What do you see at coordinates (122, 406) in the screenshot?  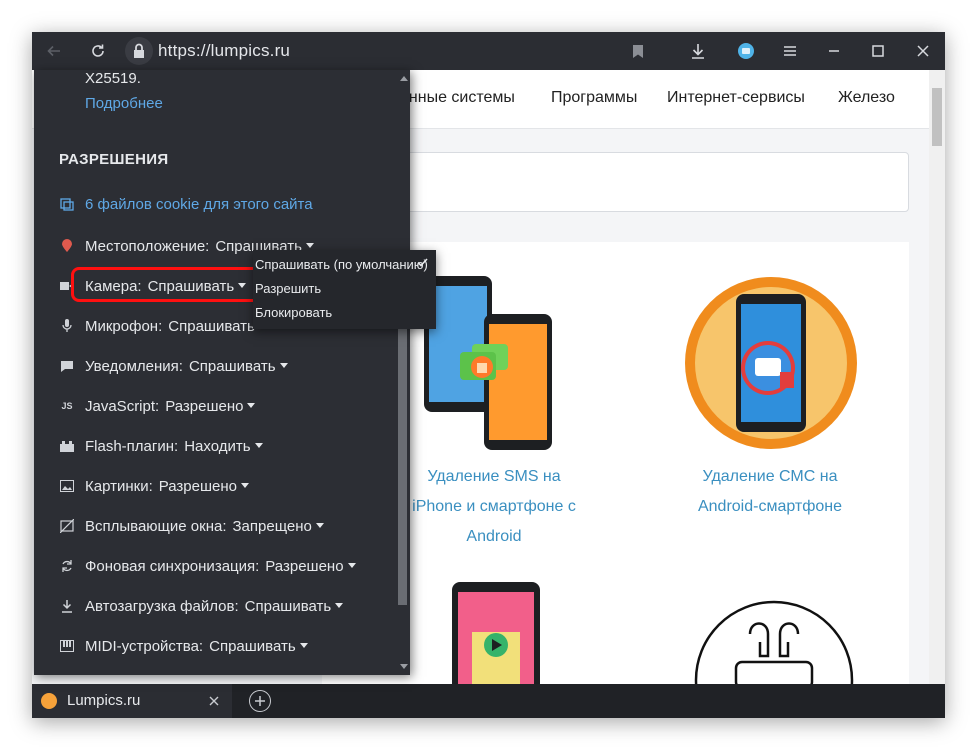 I see `permission-label: JavaScript:` at bounding box center [122, 406].